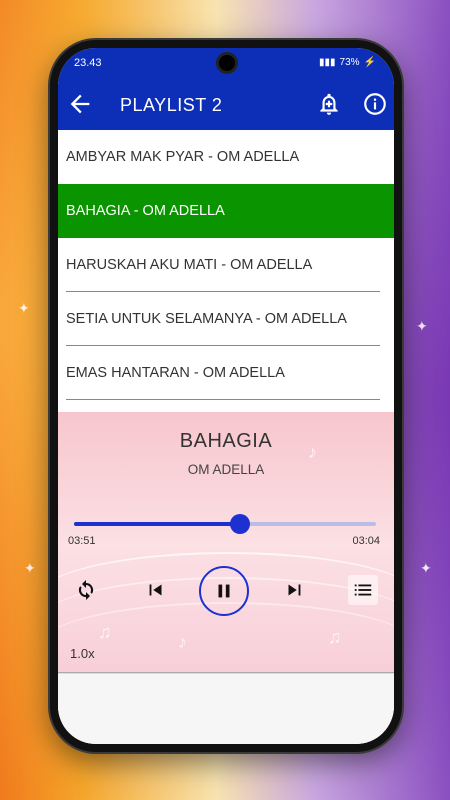 Image resolution: width=450 pixels, height=800 pixels. Describe the element at coordinates (182, 642) in the screenshot. I see `music-note-icon: ♪` at that location.